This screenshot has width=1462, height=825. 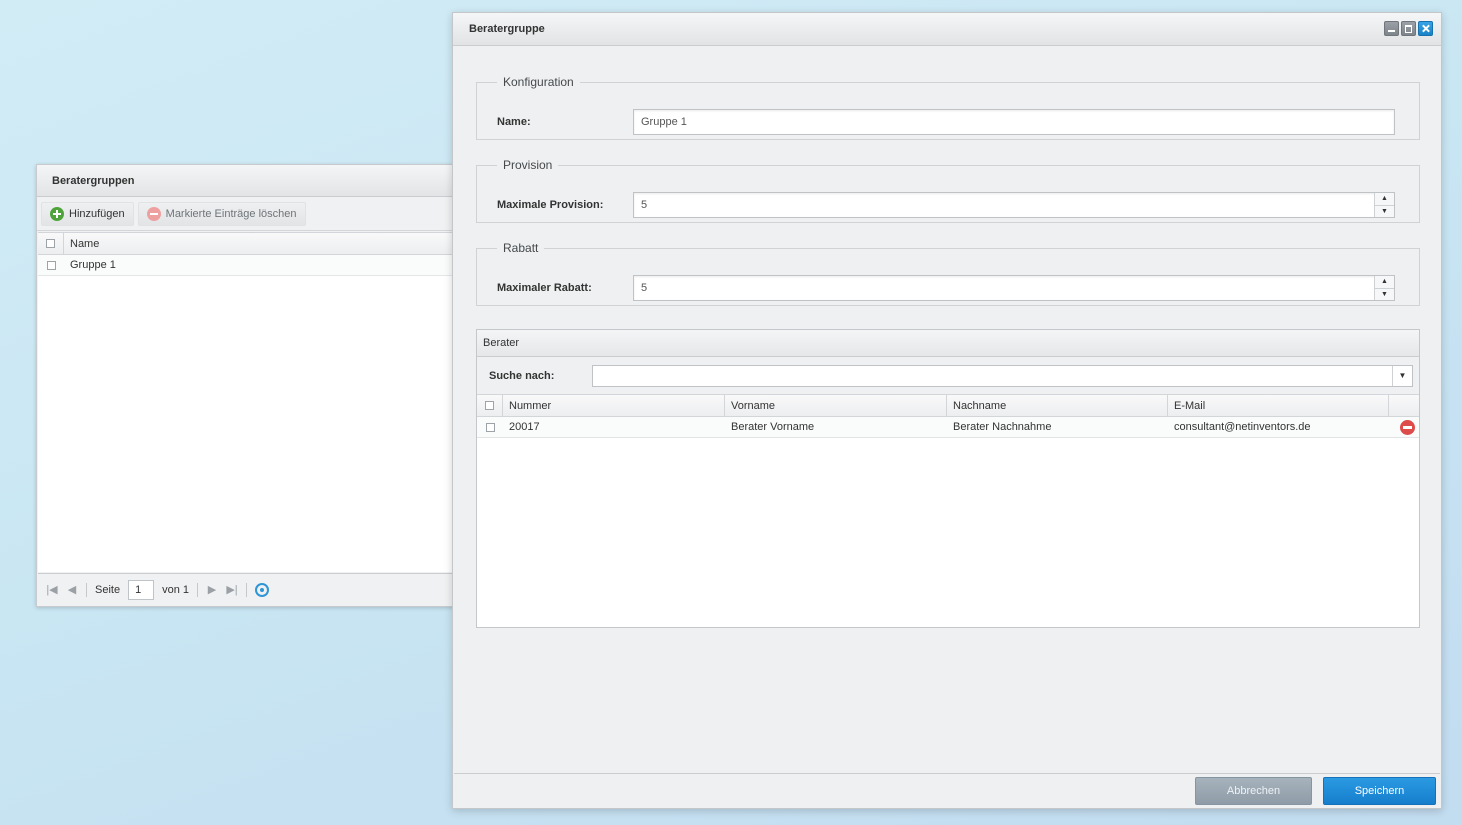 What do you see at coordinates (948, 107) in the screenshot?
I see `konfiguration-fieldset: Konfiguration Name: Gruppe 1` at bounding box center [948, 107].